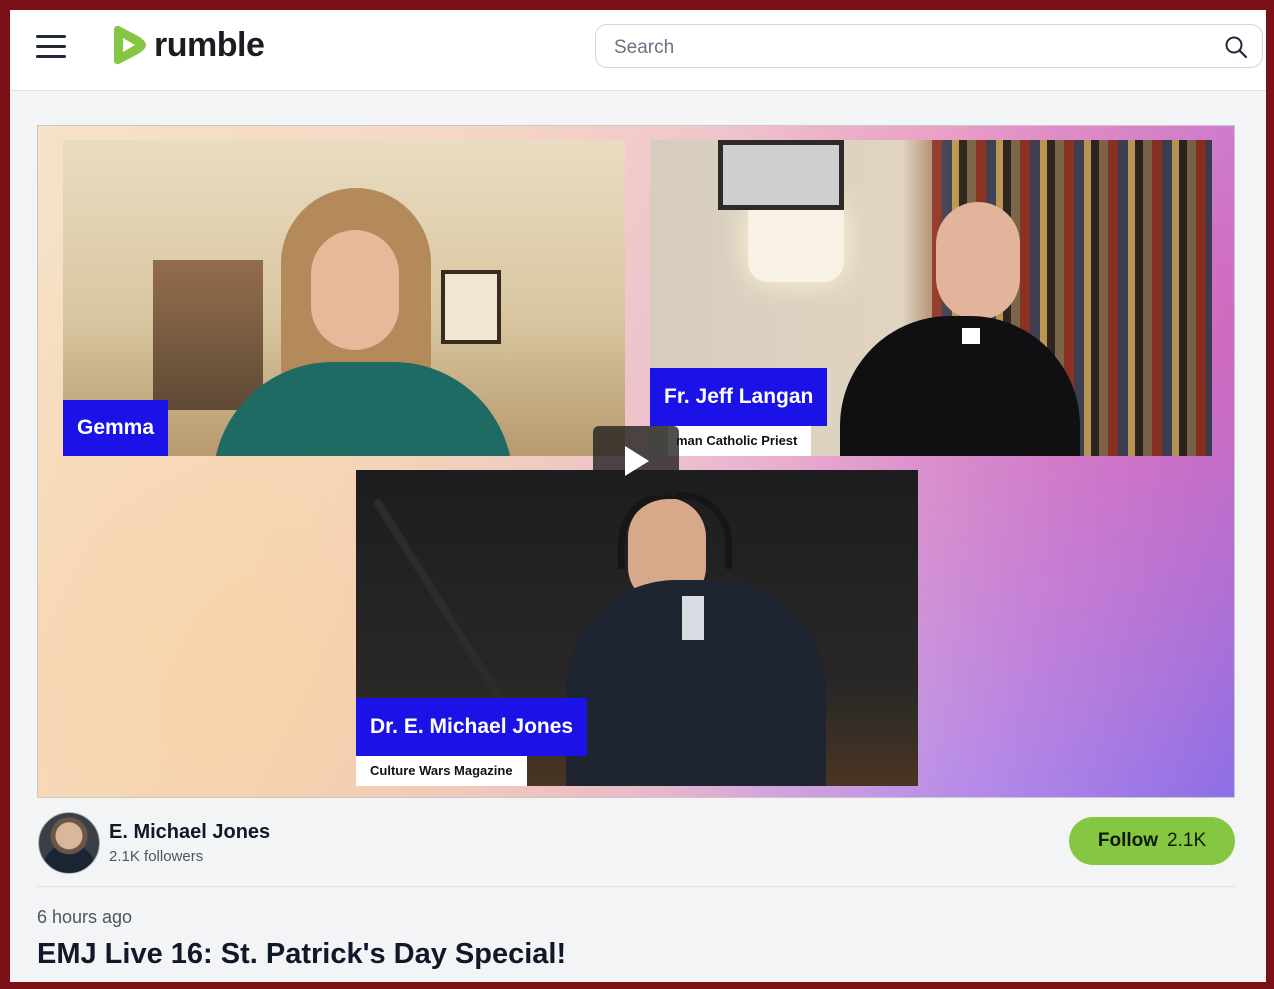 Image resolution: width=1274 pixels, height=989 pixels. I want to click on video-title: EMJ Live 16: St. Patrick's Day Special!, so click(302, 954).